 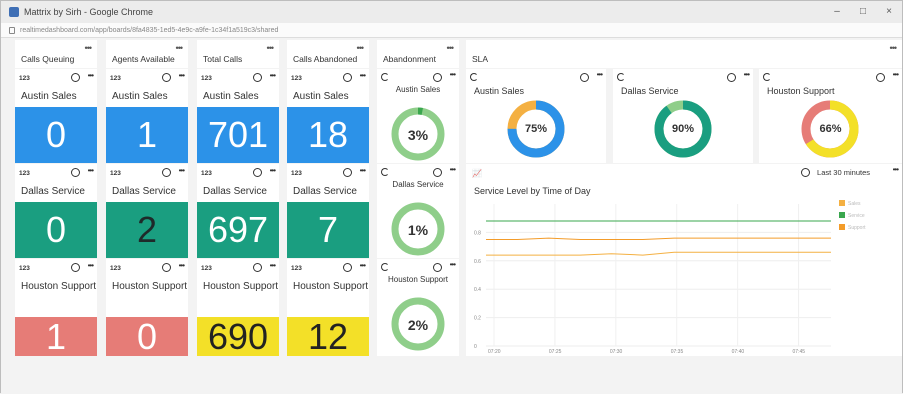 I want to click on x-tick-label: 07:40, so click(x=738, y=352).